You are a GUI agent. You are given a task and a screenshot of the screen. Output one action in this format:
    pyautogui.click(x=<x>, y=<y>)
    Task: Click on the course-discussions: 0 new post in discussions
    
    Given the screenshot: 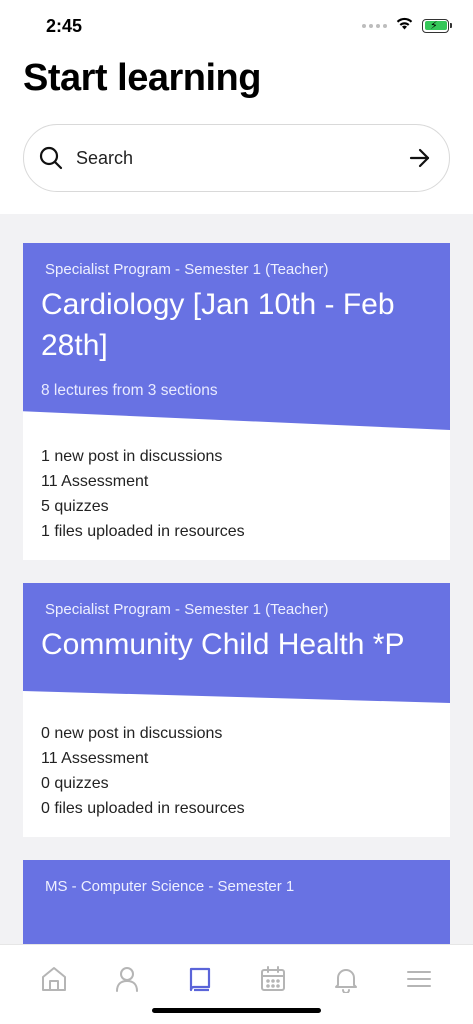 What is the action you would take?
    pyautogui.click(x=132, y=733)
    